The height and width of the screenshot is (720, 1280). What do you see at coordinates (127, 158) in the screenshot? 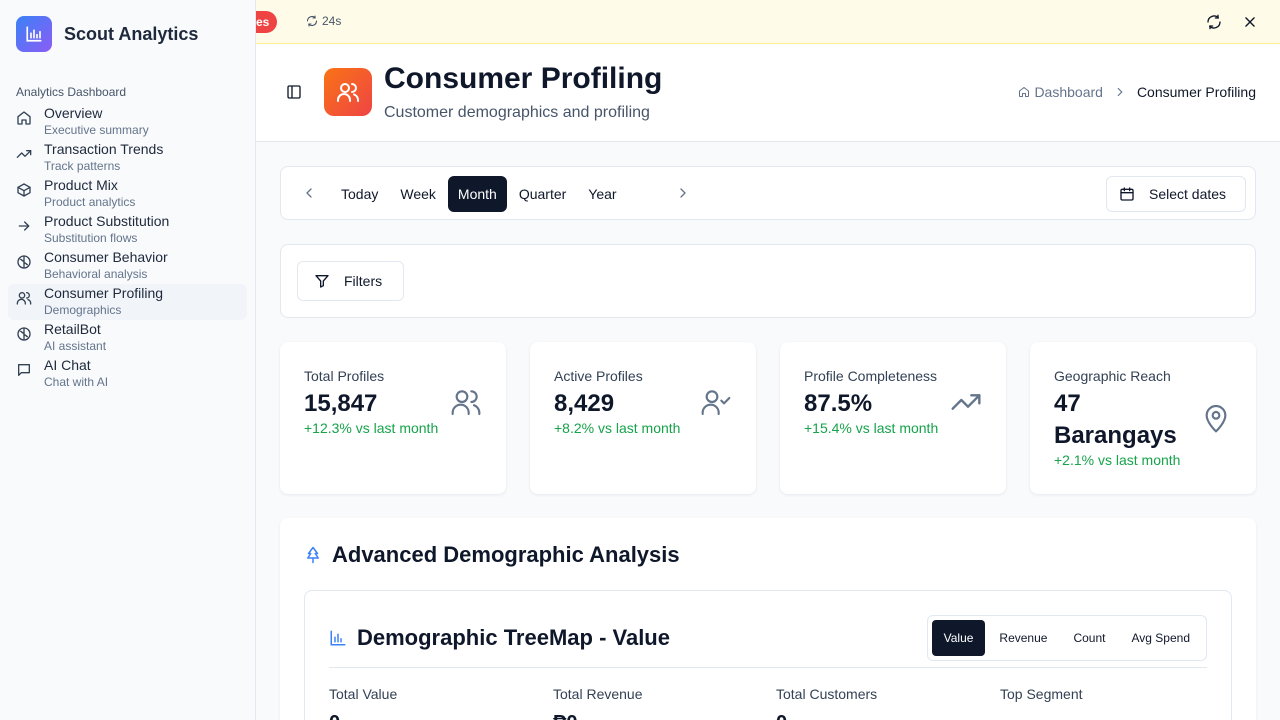
I see `sidebar-item-transaction-trends: Transaction Trends Track patterns` at bounding box center [127, 158].